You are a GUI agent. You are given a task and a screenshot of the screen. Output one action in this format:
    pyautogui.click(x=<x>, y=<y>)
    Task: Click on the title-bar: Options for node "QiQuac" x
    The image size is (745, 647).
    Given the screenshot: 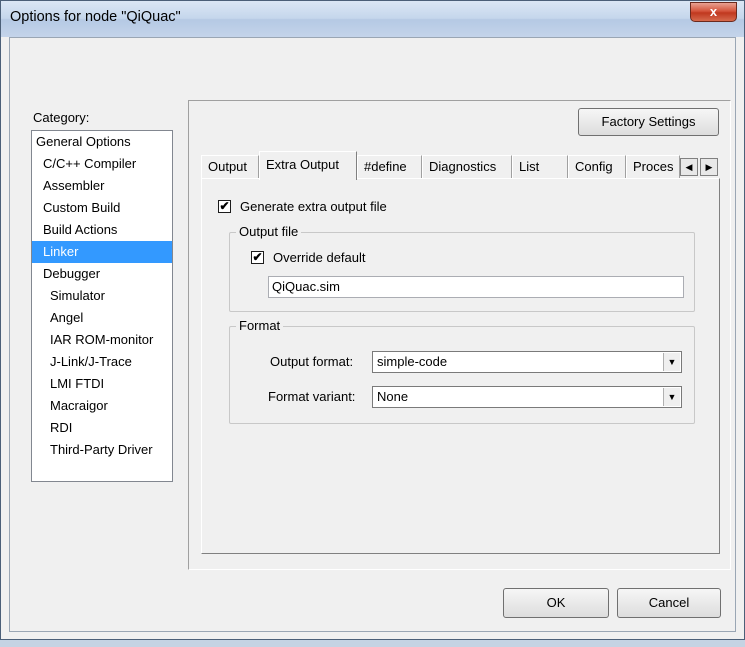 What is the action you would take?
    pyautogui.click(x=372, y=19)
    